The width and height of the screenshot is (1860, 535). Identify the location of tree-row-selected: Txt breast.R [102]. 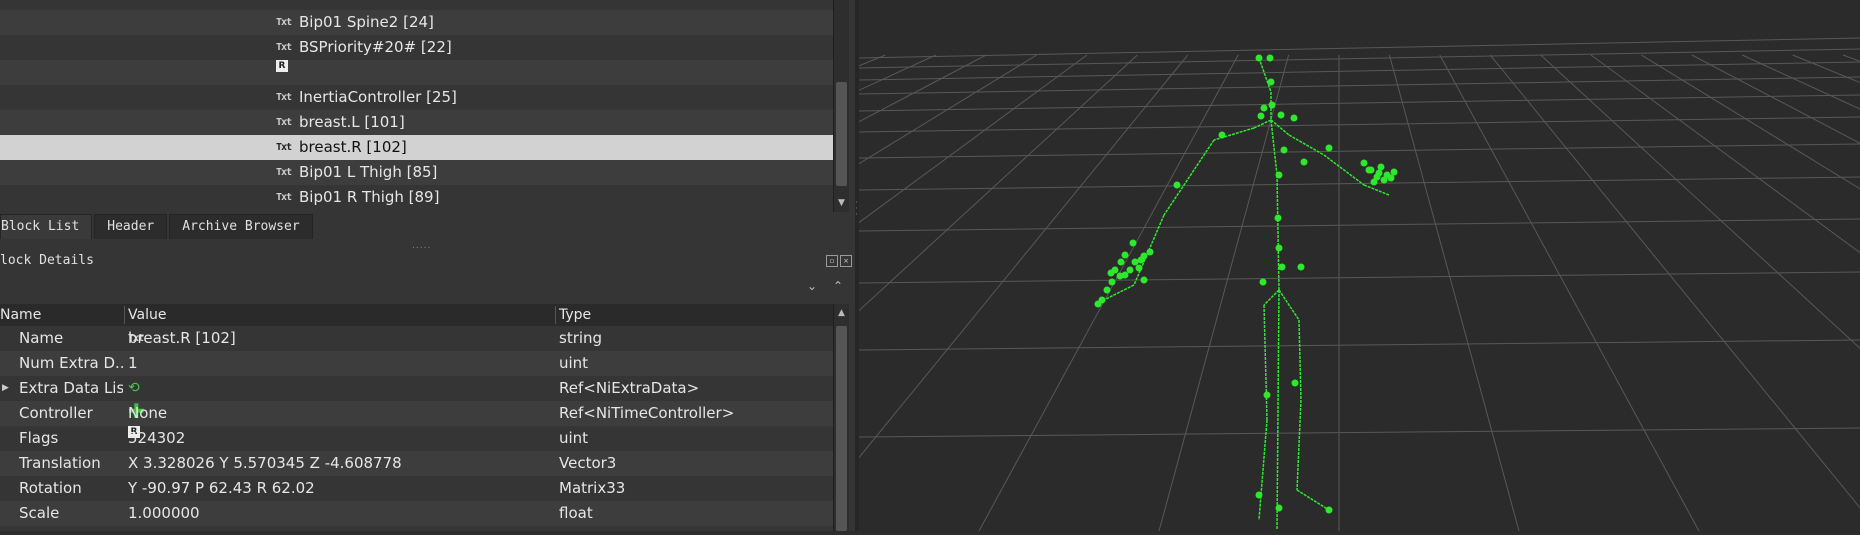
(416, 147).